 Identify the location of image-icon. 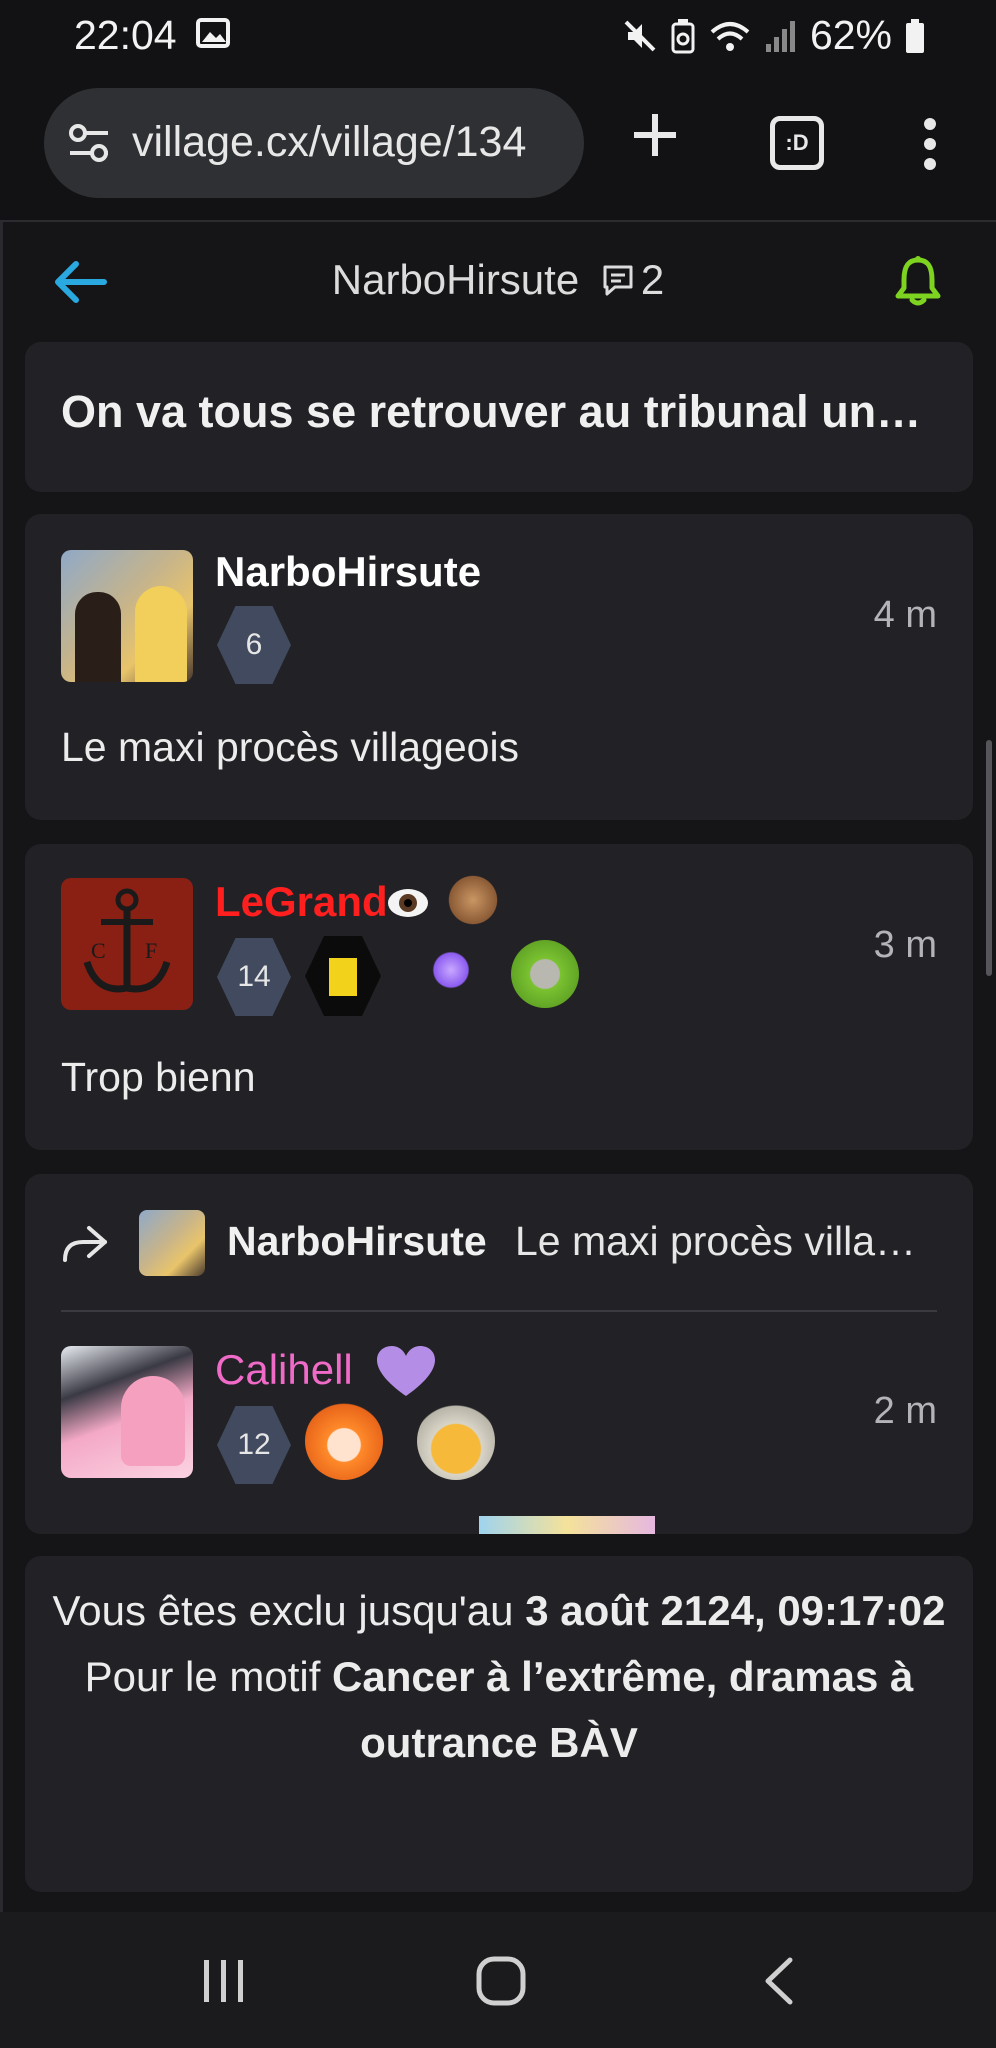
(213, 33).